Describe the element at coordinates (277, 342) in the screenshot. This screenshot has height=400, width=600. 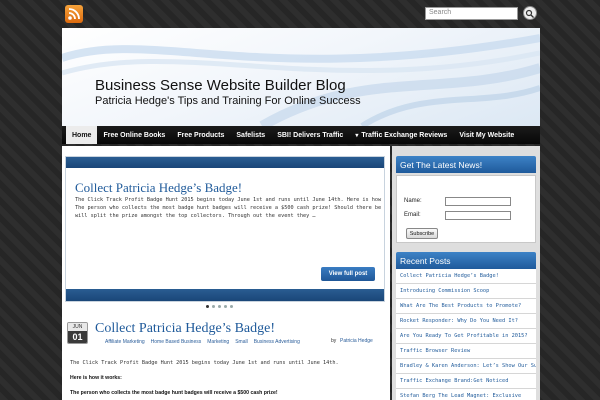
I see `post-category-link: Business Advertising` at that location.